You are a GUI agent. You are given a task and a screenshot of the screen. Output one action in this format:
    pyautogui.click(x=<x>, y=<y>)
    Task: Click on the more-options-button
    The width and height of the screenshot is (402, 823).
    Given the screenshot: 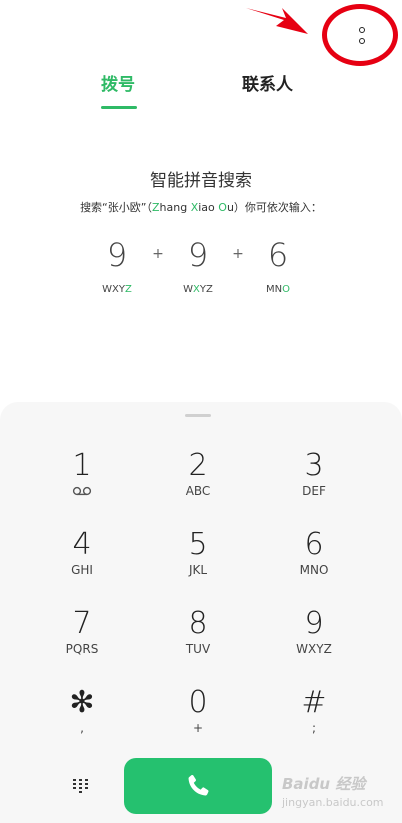 What is the action you would take?
    pyautogui.click(x=362, y=35)
    